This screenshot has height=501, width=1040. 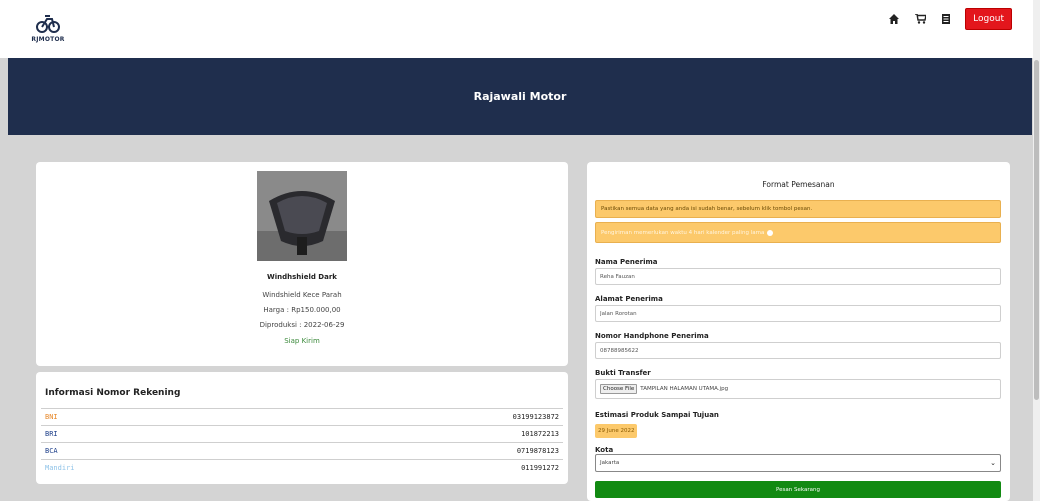 I want to click on top-navbar: RJMOTOR Logout, so click(x=520, y=29).